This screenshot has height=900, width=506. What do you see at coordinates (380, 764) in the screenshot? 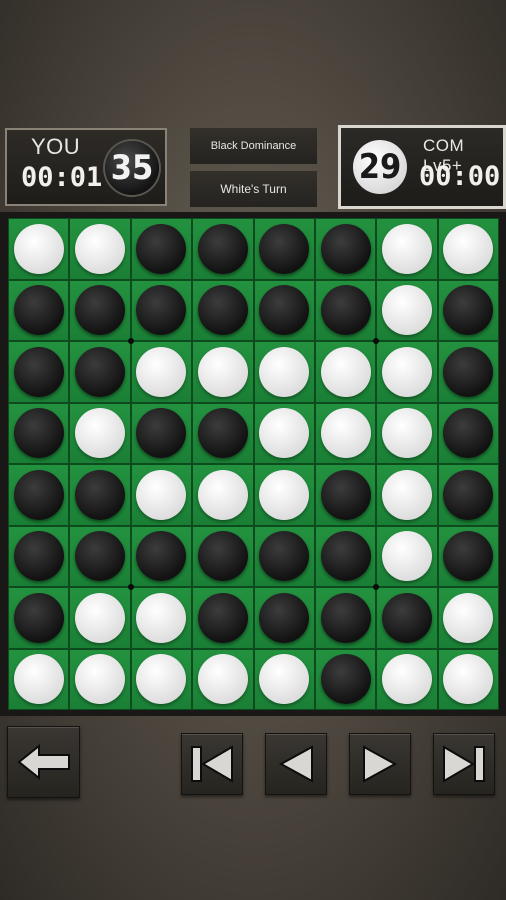
I see `next-move-button` at bounding box center [380, 764].